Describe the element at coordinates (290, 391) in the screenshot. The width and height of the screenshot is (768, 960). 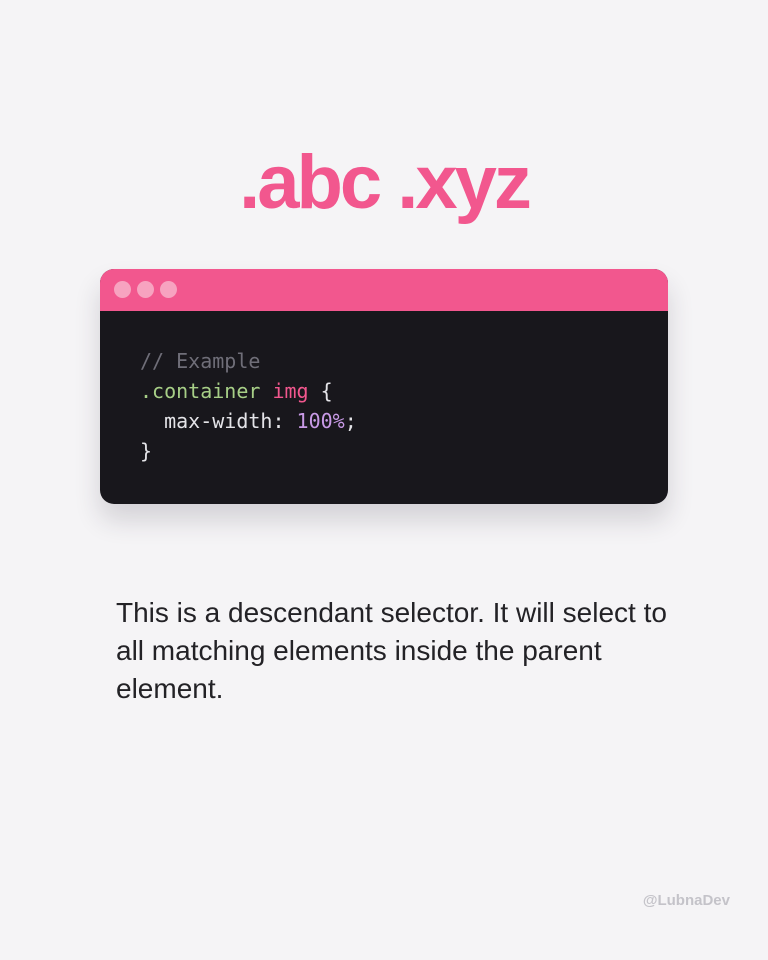
I see `code-tag-selector: img` at that location.